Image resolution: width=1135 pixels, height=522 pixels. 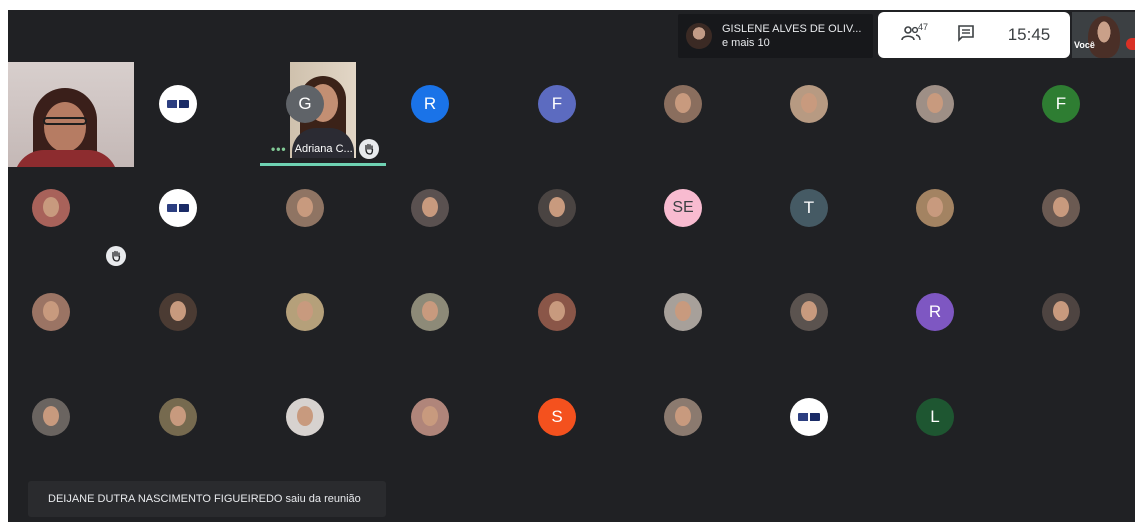 What do you see at coordinates (791, 36) in the screenshot?
I see `speaker-text: GISLENE ALVES DE OLIV... e mais 10` at bounding box center [791, 36].